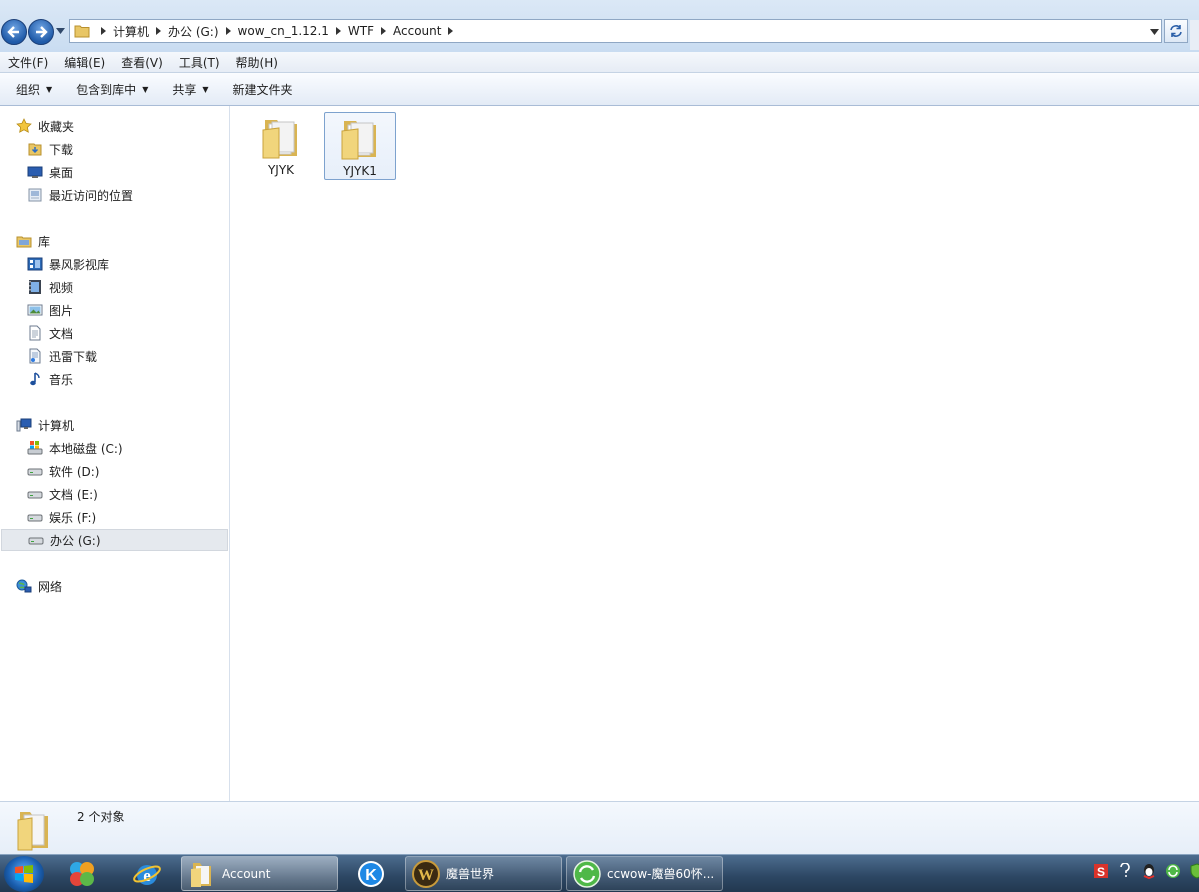  Describe the element at coordinates (60, 31) in the screenshot. I see `recent-pages-dropdown` at that location.